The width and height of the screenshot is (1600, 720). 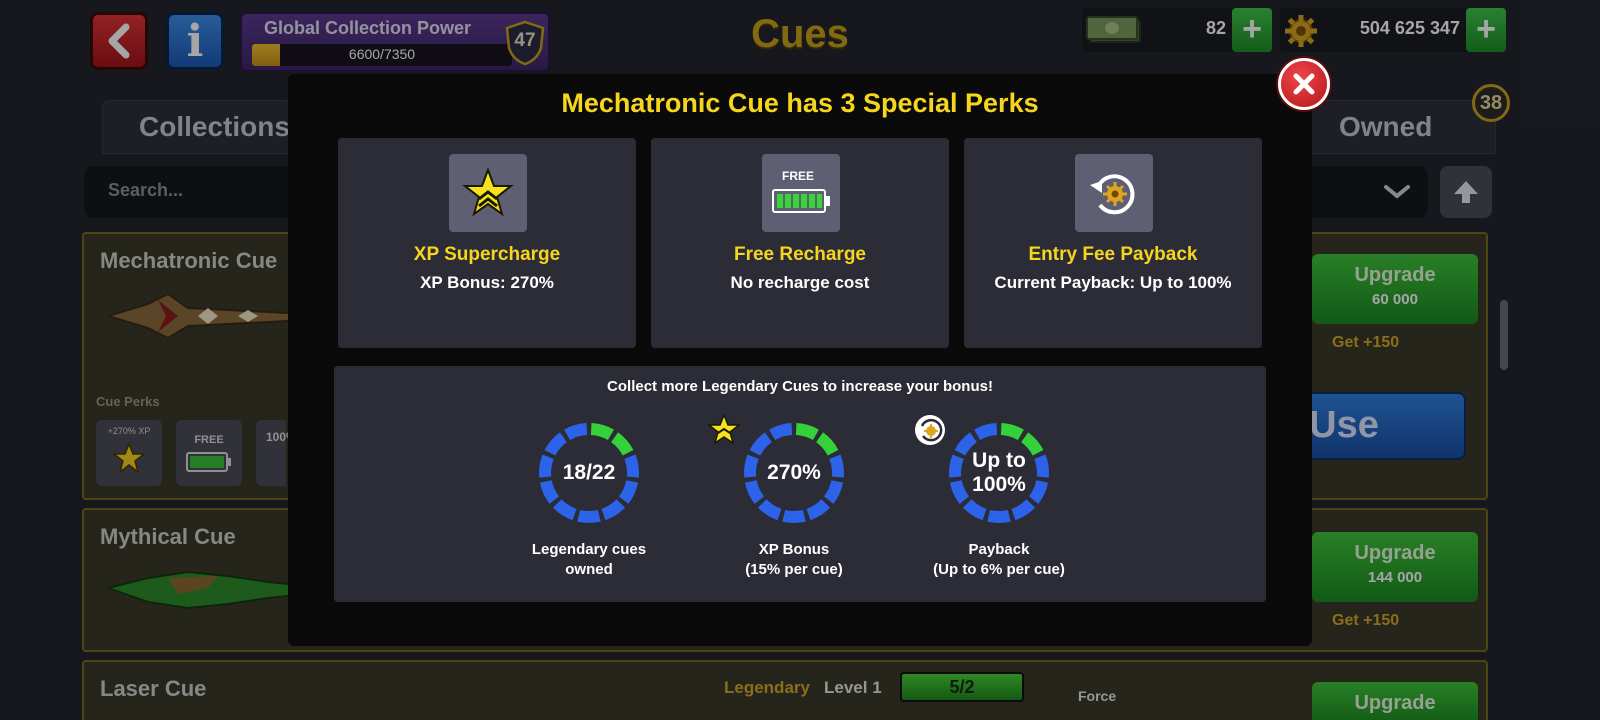 I want to click on free-battery-icon: FREE, so click(x=801, y=193).